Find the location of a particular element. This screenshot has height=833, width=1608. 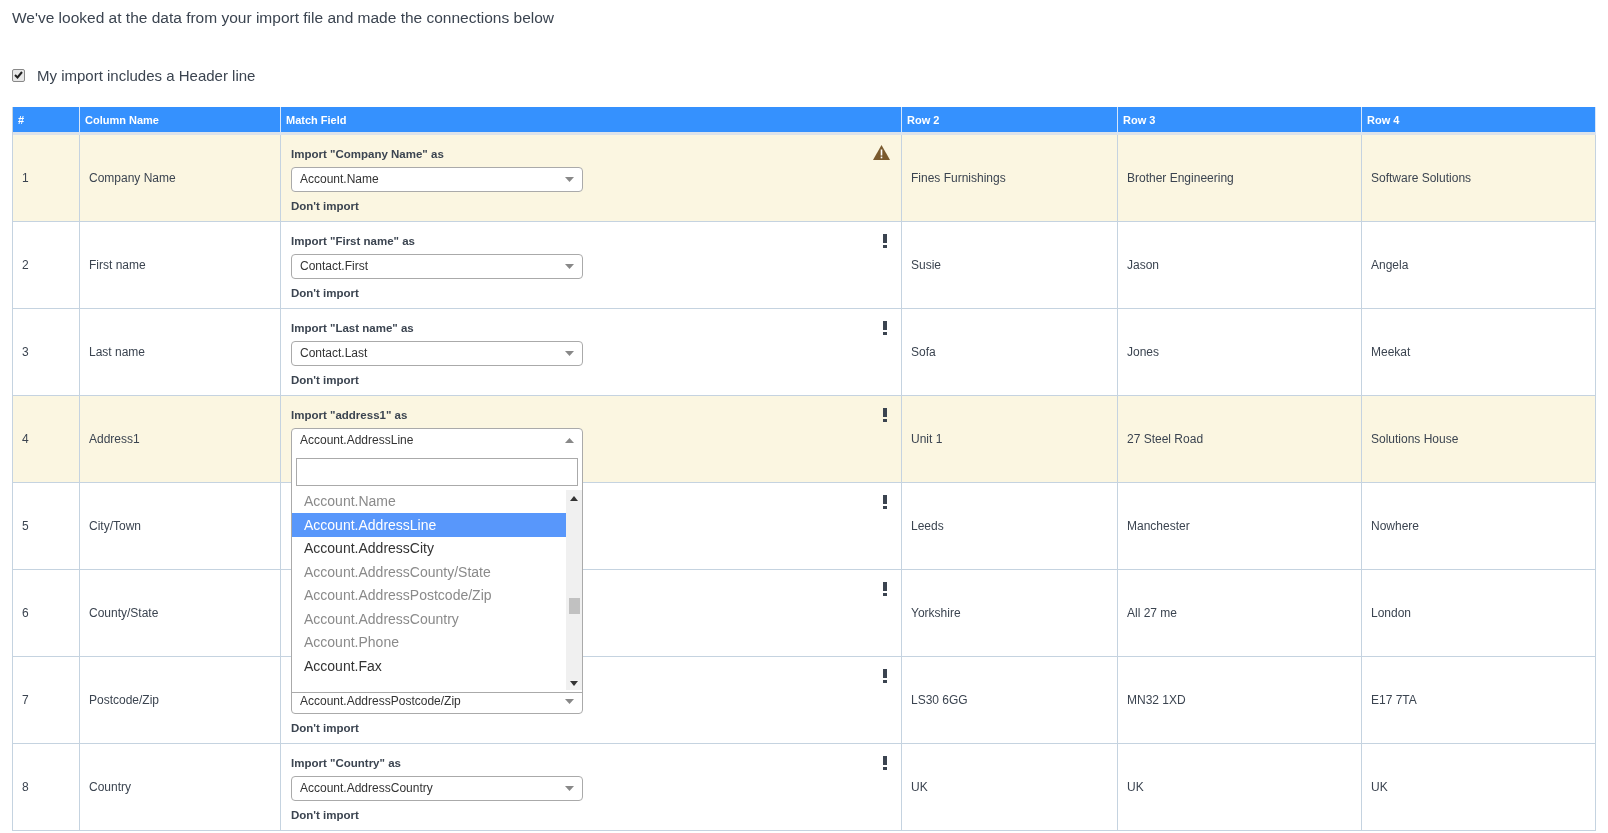

checkbox-label: My import includes a Header line is located at coordinates (146, 75).